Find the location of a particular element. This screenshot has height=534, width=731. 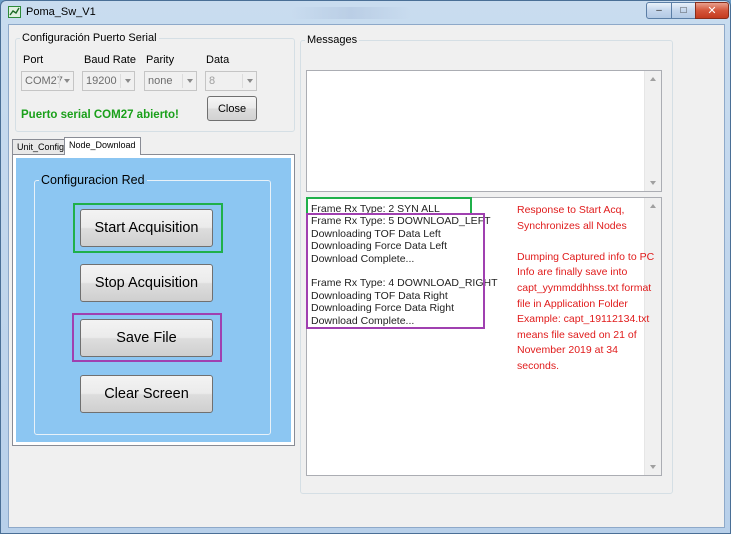

data-bits-select: 8 is located at coordinates (231, 81).